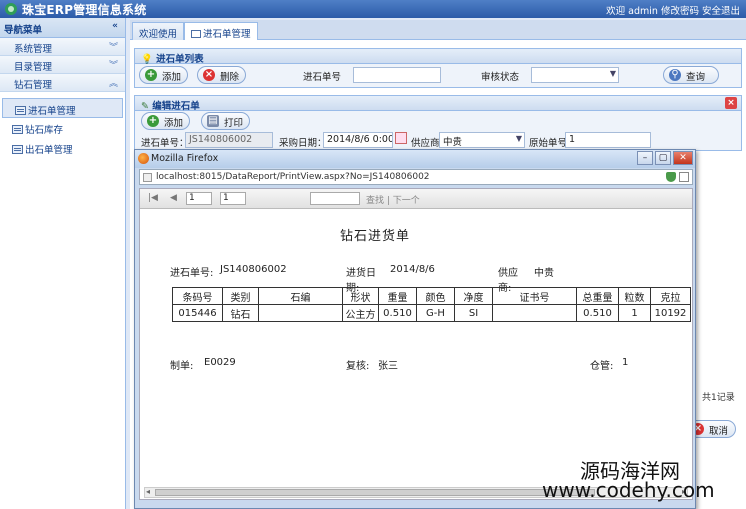  Describe the element at coordinates (153, 198) in the screenshot. I see `first-page-icon: |◀` at that location.